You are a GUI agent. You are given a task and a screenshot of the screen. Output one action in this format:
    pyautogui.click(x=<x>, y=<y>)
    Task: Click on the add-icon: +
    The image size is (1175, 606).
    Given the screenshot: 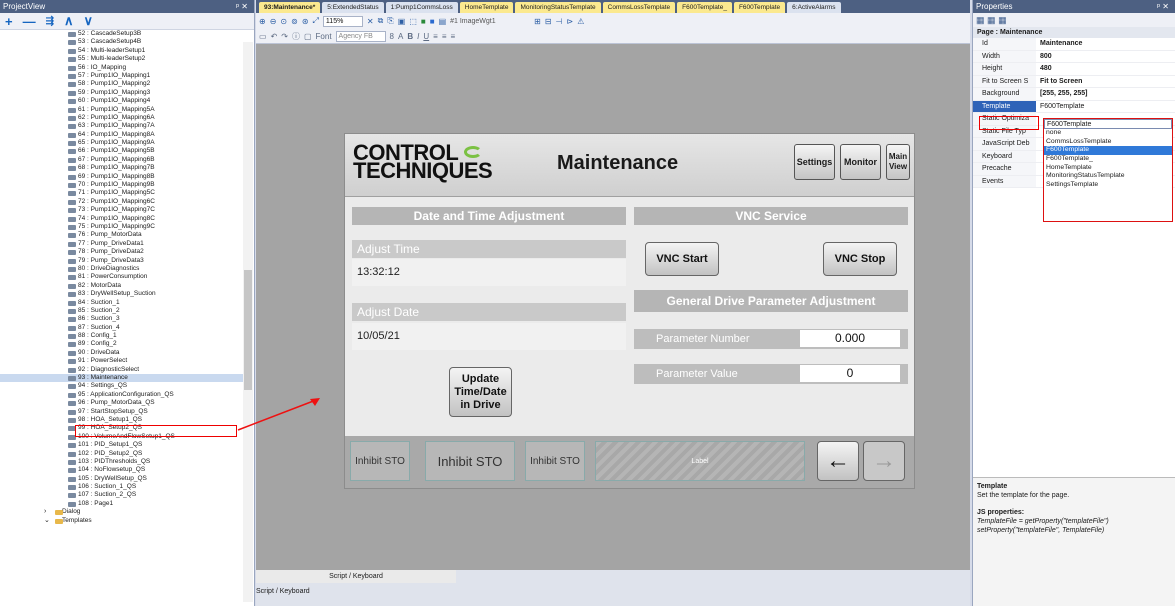 What is the action you would take?
    pyautogui.click(x=9, y=21)
    